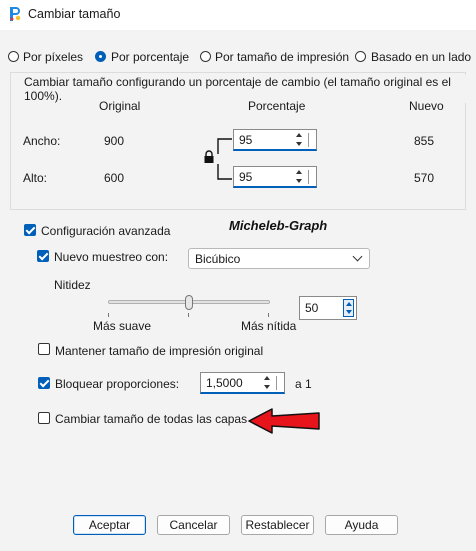 The image size is (476, 551). Describe the element at coordinates (44, 383) in the screenshot. I see `lock-ratio-checkbox` at that location.